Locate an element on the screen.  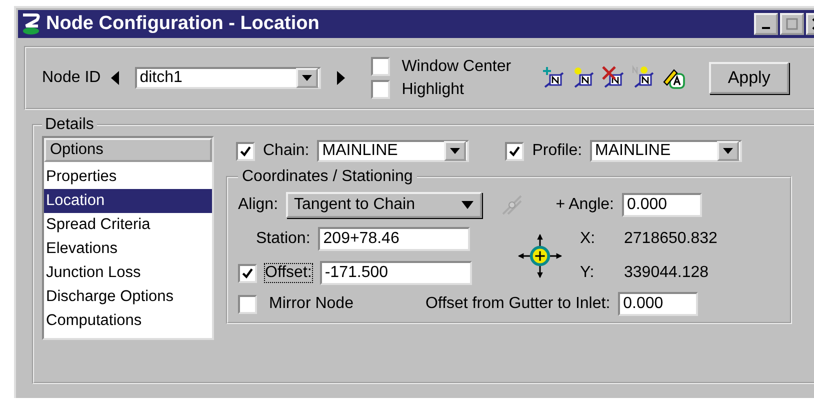
chain-label: Chain: is located at coordinates (286, 151).